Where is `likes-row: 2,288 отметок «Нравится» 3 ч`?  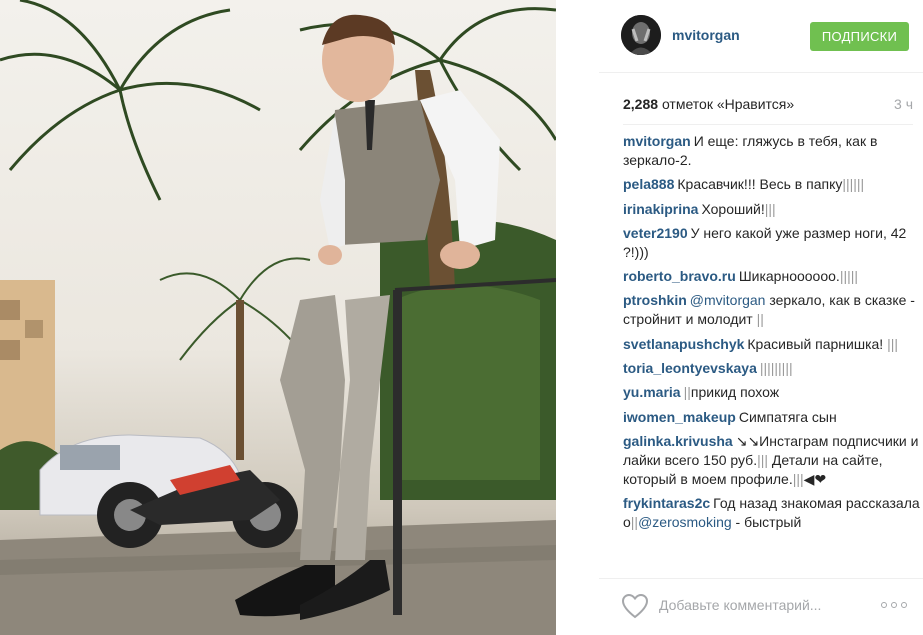
likes-row: 2,288 отметок «Нравится» 3 ч is located at coordinates (768, 105).